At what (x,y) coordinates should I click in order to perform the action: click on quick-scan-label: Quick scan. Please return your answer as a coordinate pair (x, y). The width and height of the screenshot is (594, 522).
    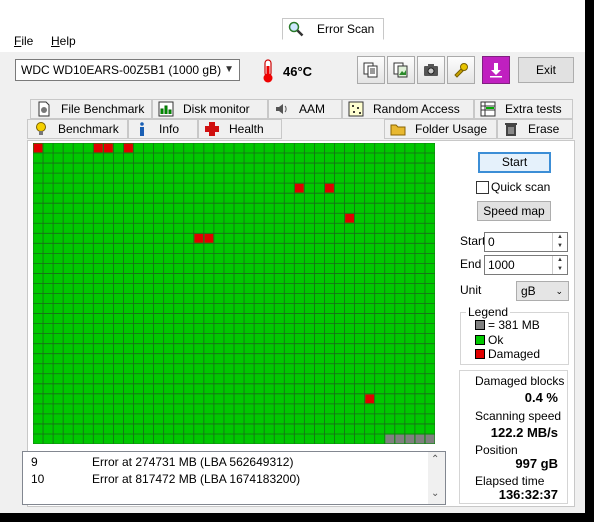
    Looking at the image, I should click on (521, 187).